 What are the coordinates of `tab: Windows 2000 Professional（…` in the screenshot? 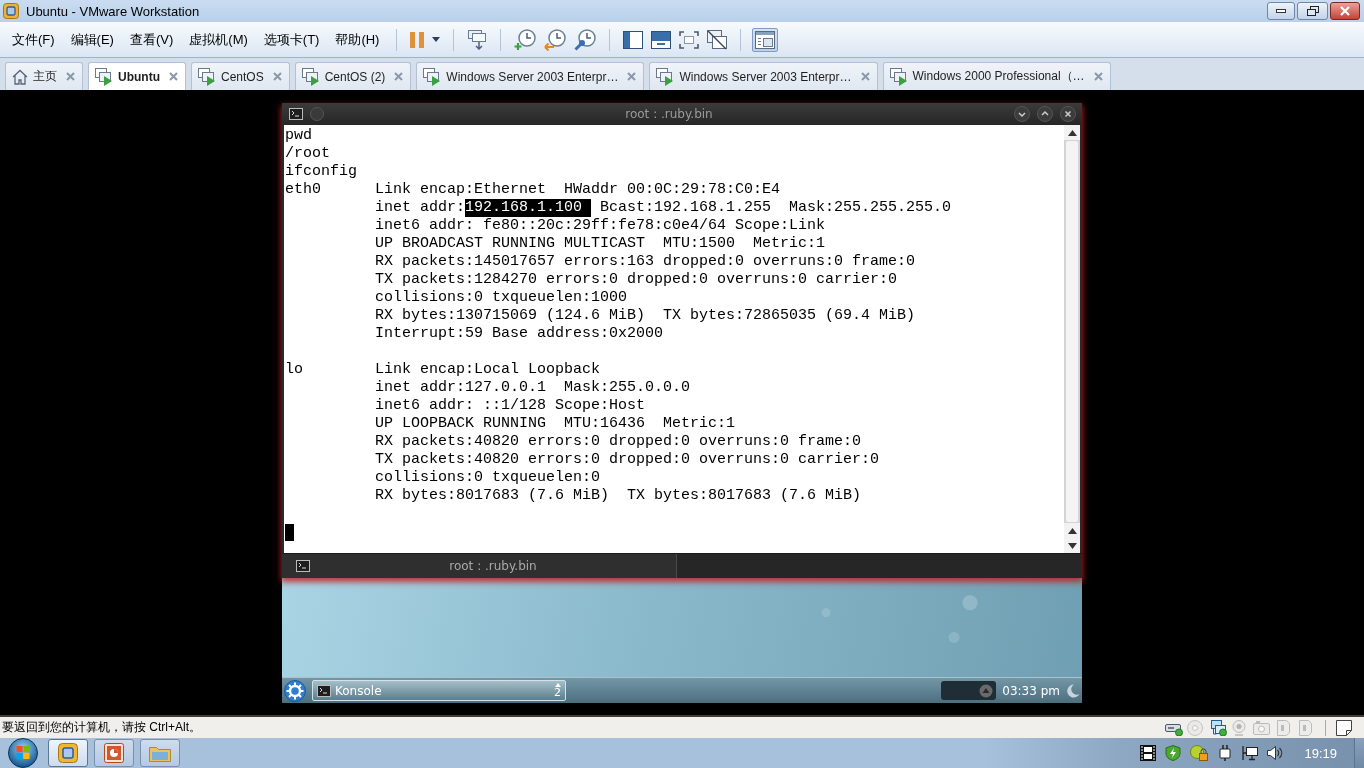 It's located at (996, 76).